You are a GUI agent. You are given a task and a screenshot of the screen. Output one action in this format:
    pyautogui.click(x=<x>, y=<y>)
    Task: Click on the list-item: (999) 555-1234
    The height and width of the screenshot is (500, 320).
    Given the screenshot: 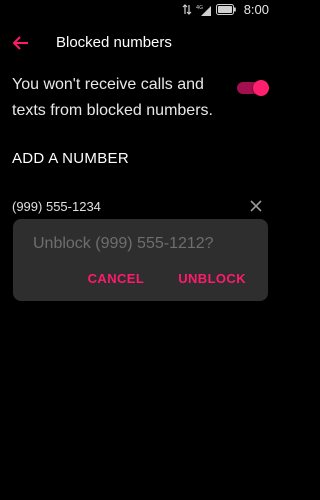 What is the action you would take?
    pyautogui.click(x=137, y=207)
    